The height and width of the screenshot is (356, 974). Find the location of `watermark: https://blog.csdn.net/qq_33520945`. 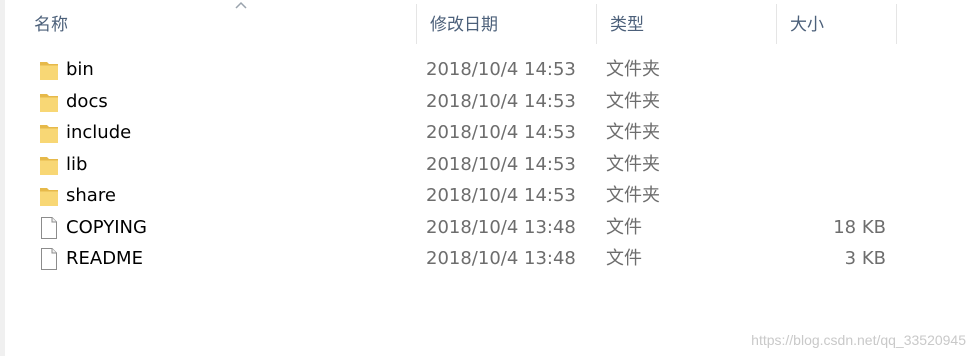

watermark: https://blog.csdn.net/qq_33520945 is located at coordinates (858, 340).